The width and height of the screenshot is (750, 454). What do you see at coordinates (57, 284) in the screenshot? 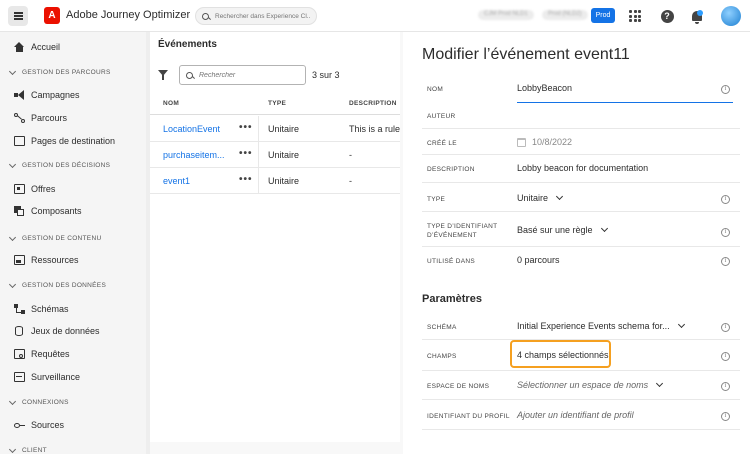
I see `nav-section-data: GESTION DES DONNÉES` at bounding box center [57, 284].